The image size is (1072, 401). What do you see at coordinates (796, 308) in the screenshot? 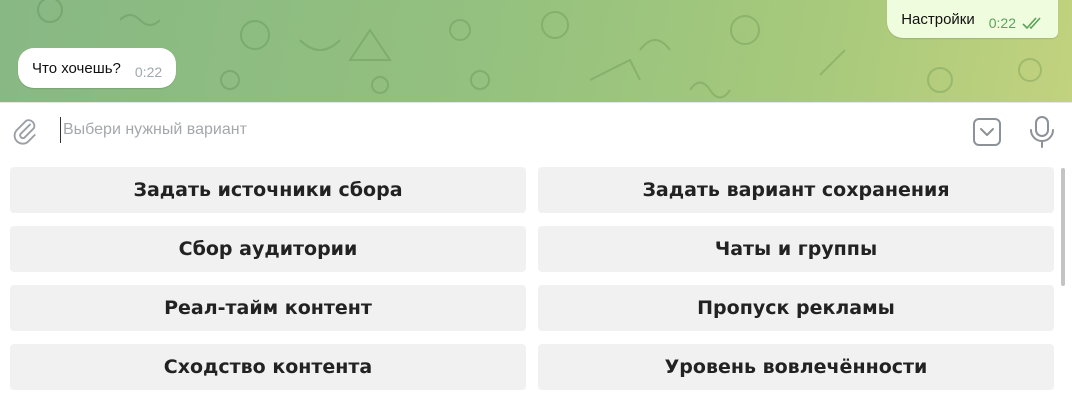
I see `keyboard-button-skip-ads: Пропуск рекламы` at bounding box center [796, 308].